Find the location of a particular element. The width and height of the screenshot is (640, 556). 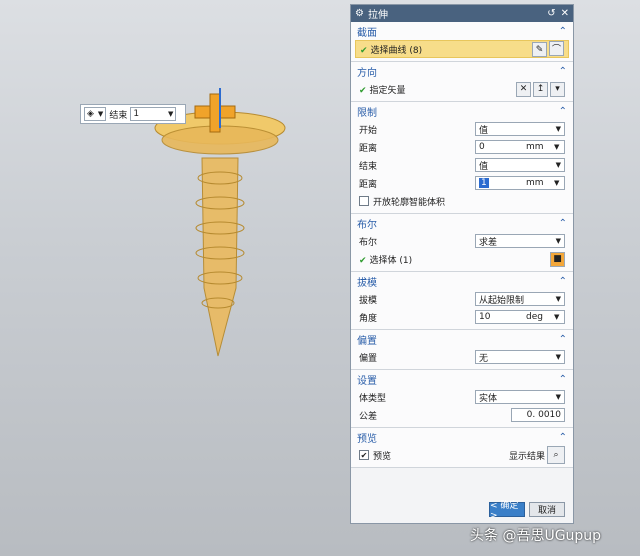

boolean-dropdown: 求差 ▼ is located at coordinates (520, 241).